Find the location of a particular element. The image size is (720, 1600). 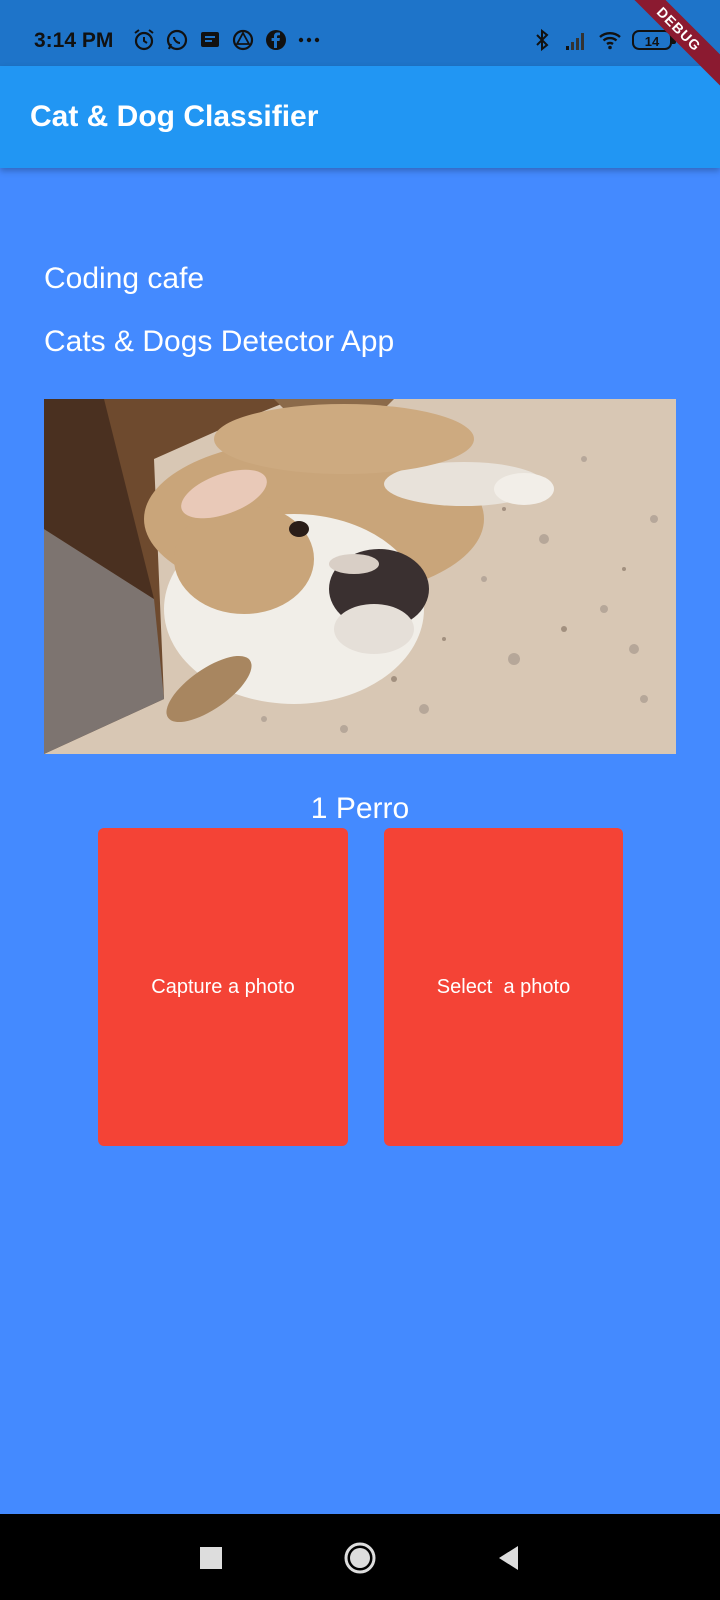

more-icon is located at coordinates (309, 40).